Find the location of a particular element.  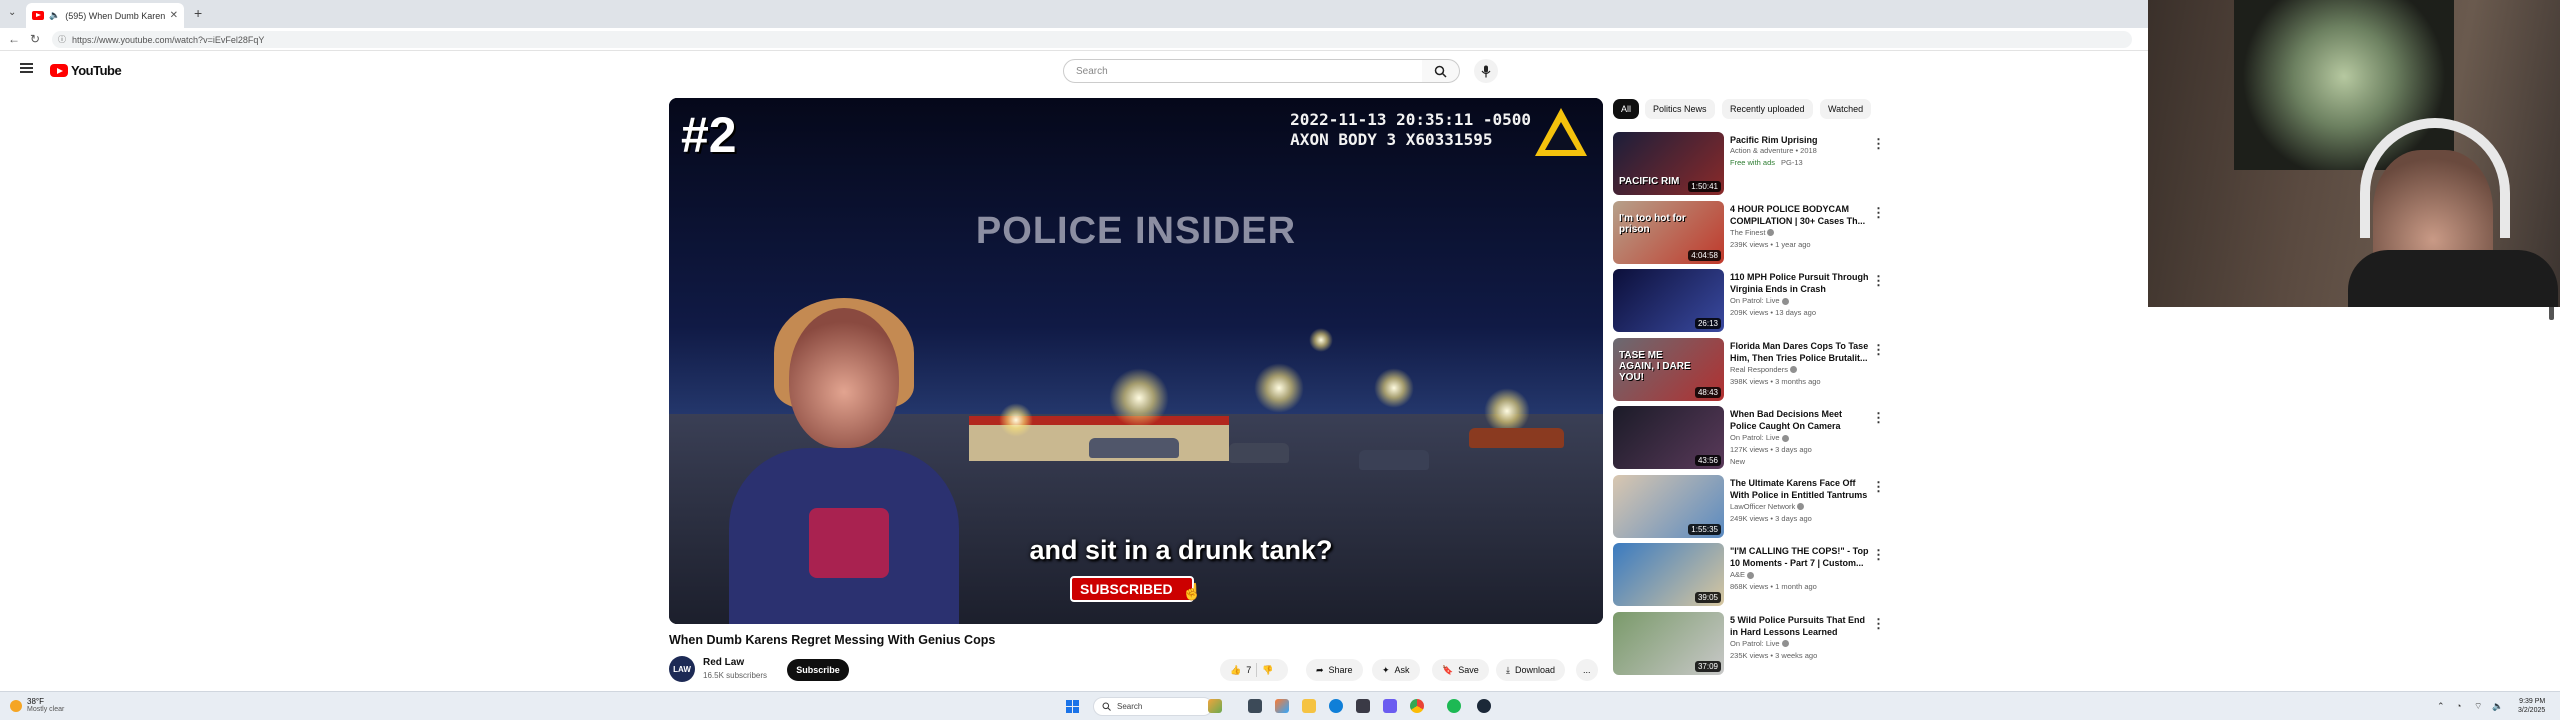

site-info-icon: ⓘ is located at coordinates (62, 39).